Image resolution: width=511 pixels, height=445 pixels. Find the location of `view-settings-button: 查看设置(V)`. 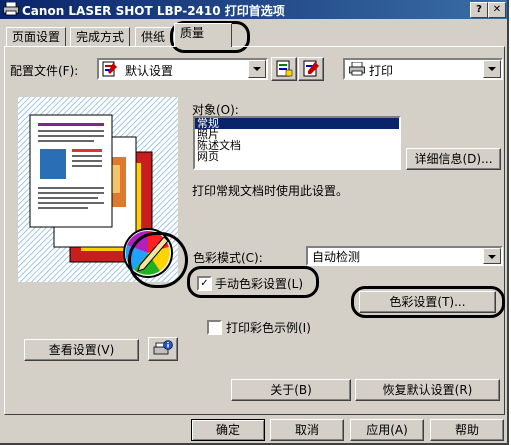

view-settings-button: 查看设置(V) is located at coordinates (81, 350).